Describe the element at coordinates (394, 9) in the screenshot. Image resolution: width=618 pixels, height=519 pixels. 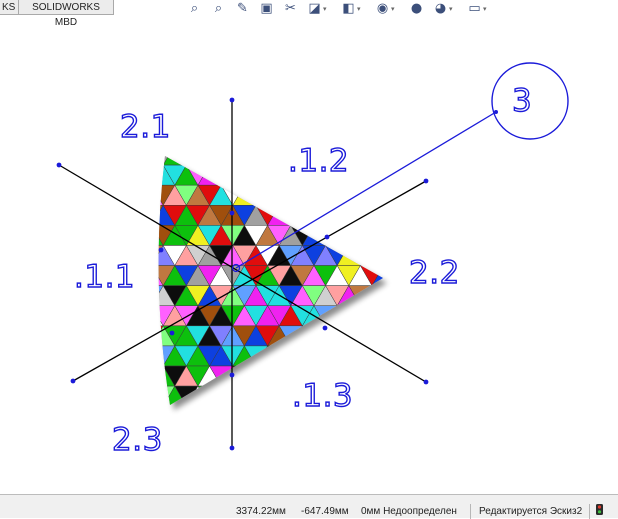
I see `hide-show-items-dropdown-icon: ▾` at that location.